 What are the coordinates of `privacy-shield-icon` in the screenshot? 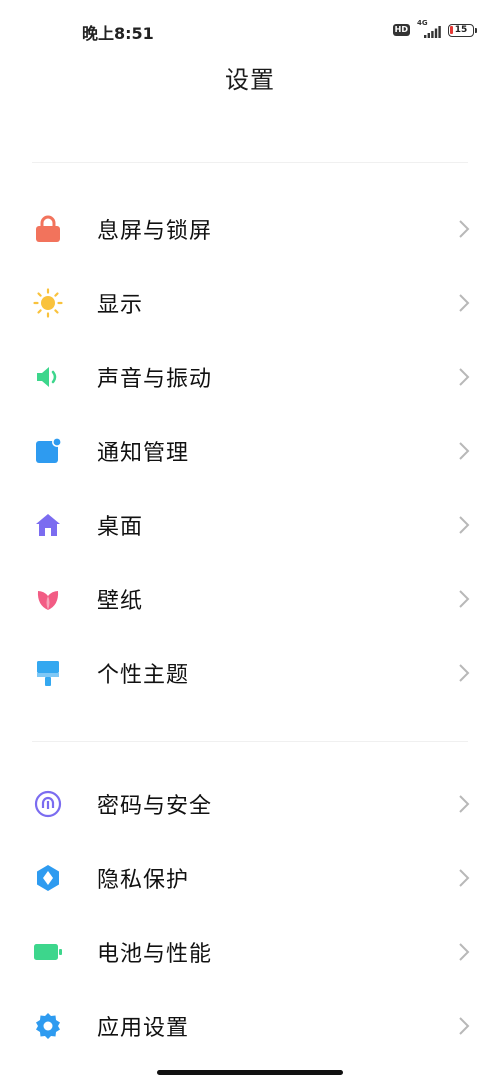 It's located at (48, 878).